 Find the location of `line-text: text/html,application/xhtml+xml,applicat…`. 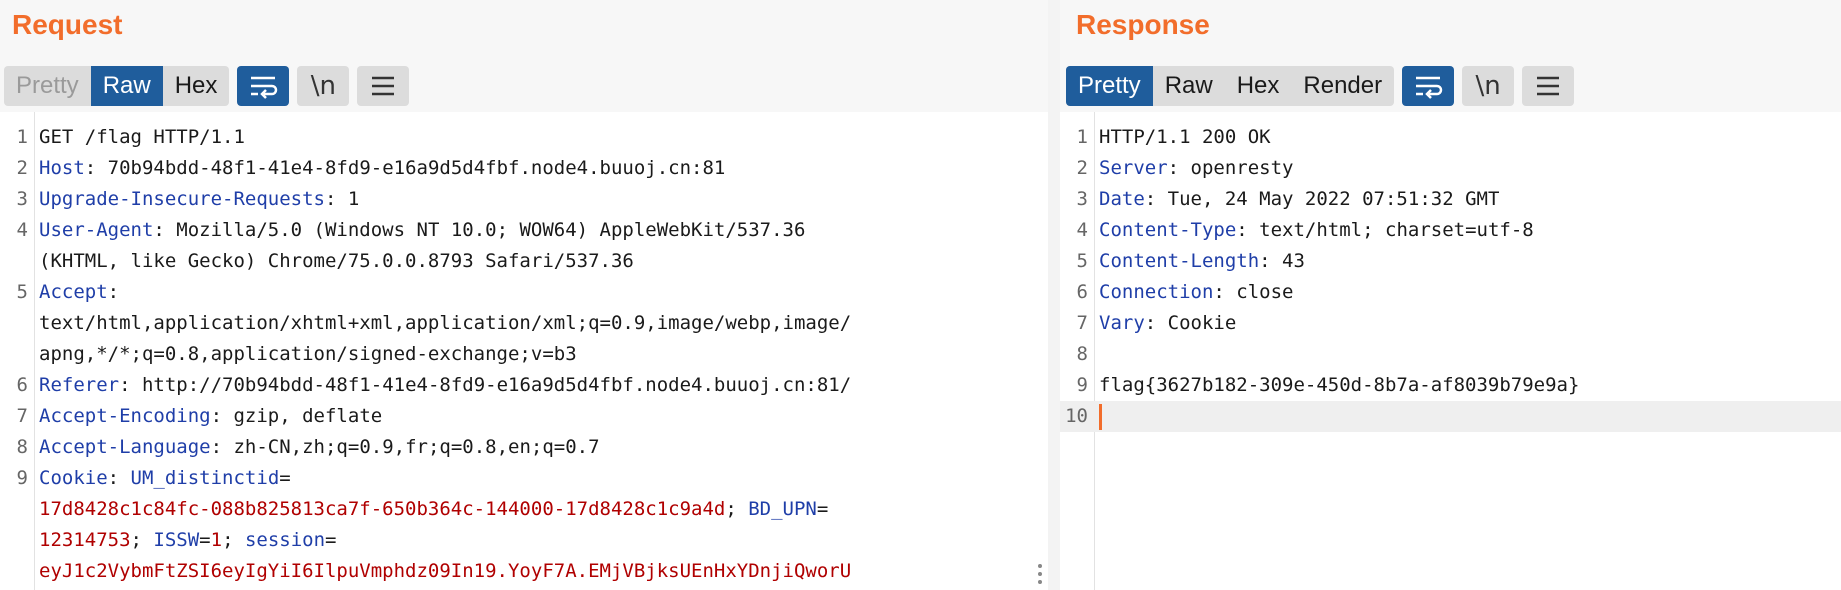

line-text: text/html,application/xhtml+xml,applicat… is located at coordinates (445, 323).